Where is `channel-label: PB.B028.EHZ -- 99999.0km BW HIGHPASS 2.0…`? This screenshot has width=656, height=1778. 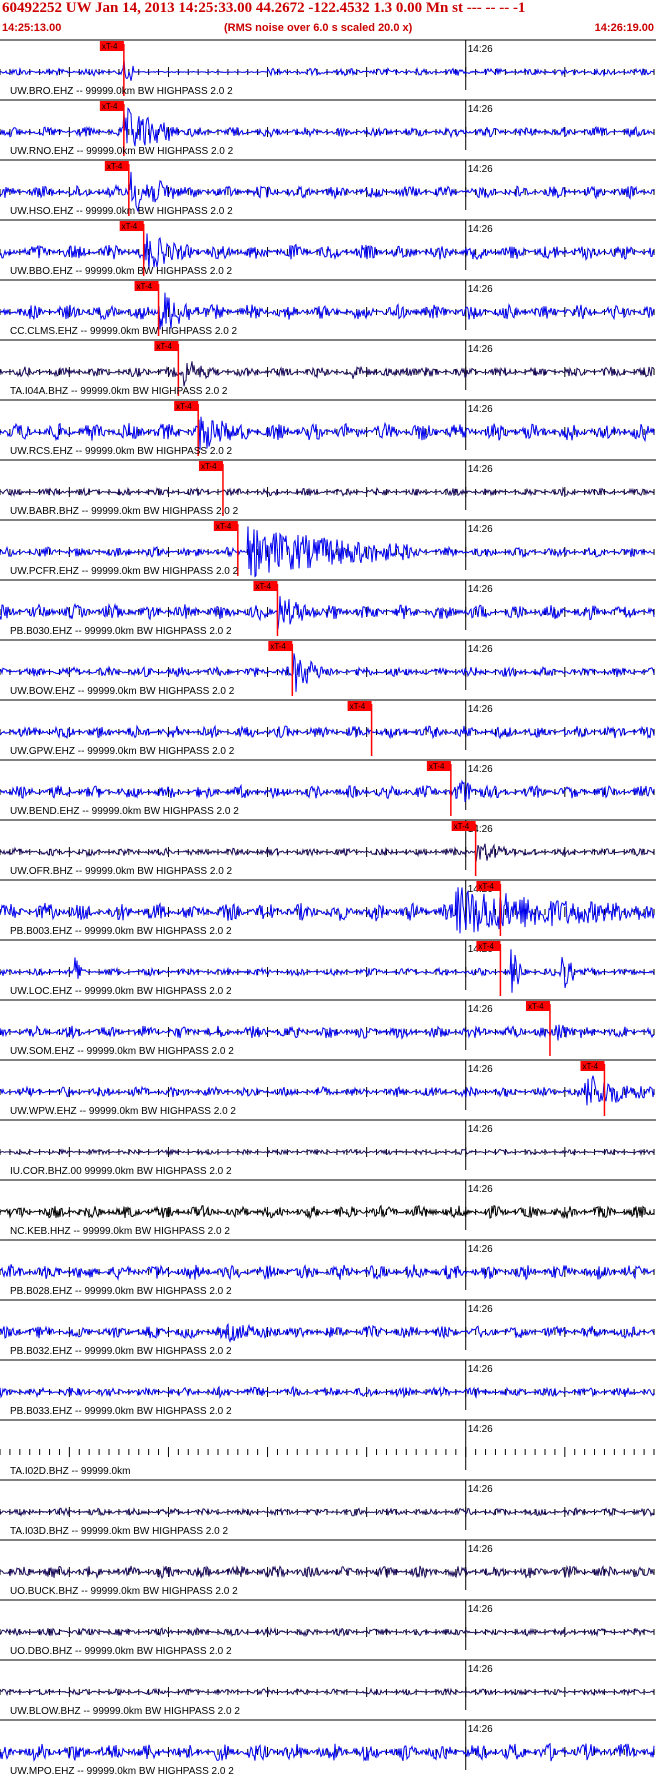 channel-label: PB.B028.EHZ -- 99999.0km BW HIGHPASS 2.0… is located at coordinates (121, 1291).